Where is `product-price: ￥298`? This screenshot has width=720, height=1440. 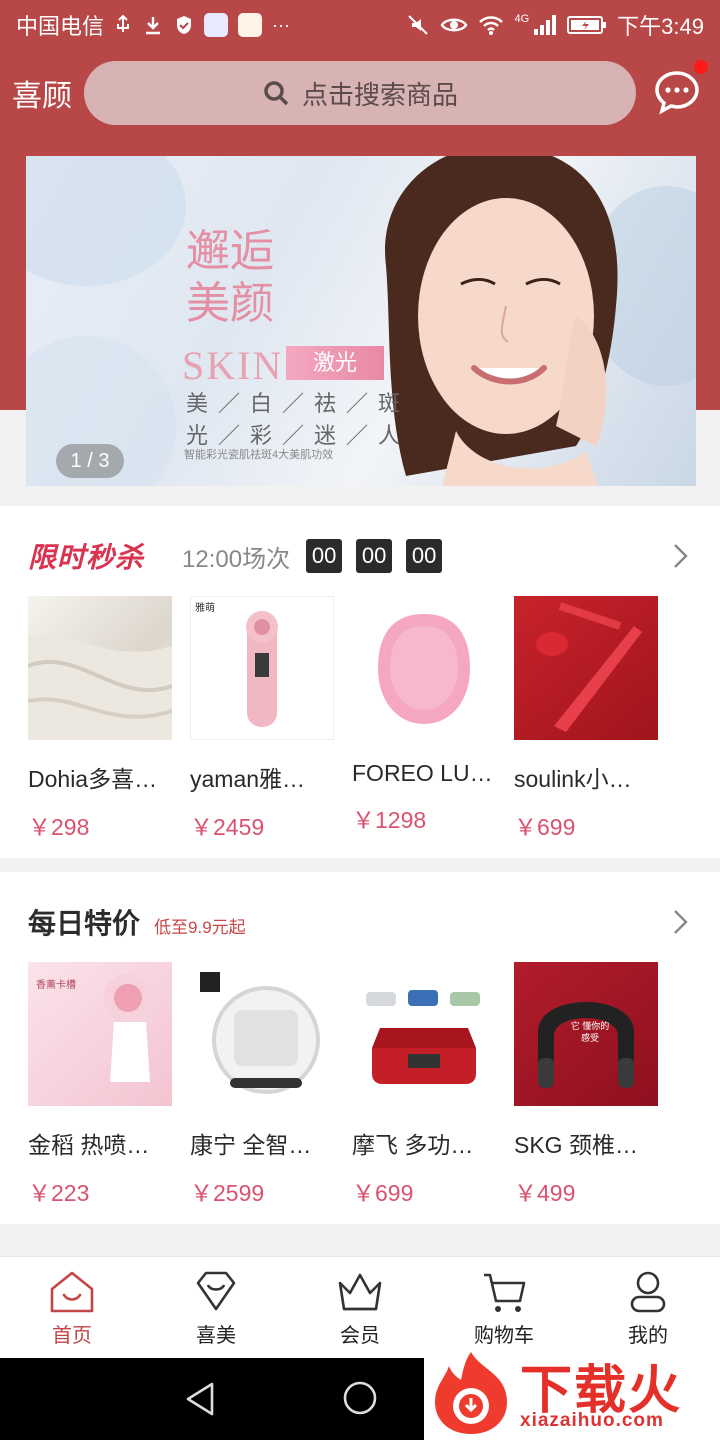 product-price: ￥298 is located at coordinates (59, 827).